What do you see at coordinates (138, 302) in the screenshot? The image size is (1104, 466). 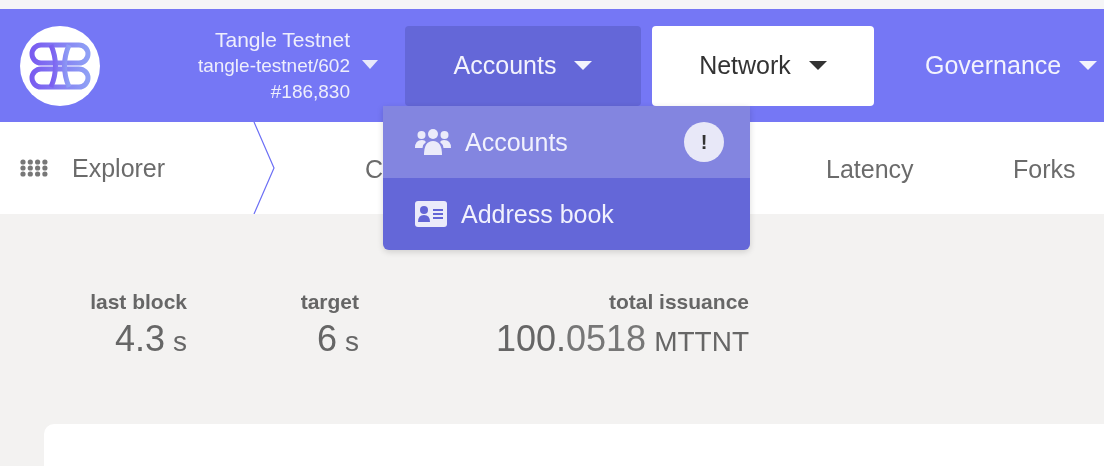 I see `stat-label: last block` at bounding box center [138, 302].